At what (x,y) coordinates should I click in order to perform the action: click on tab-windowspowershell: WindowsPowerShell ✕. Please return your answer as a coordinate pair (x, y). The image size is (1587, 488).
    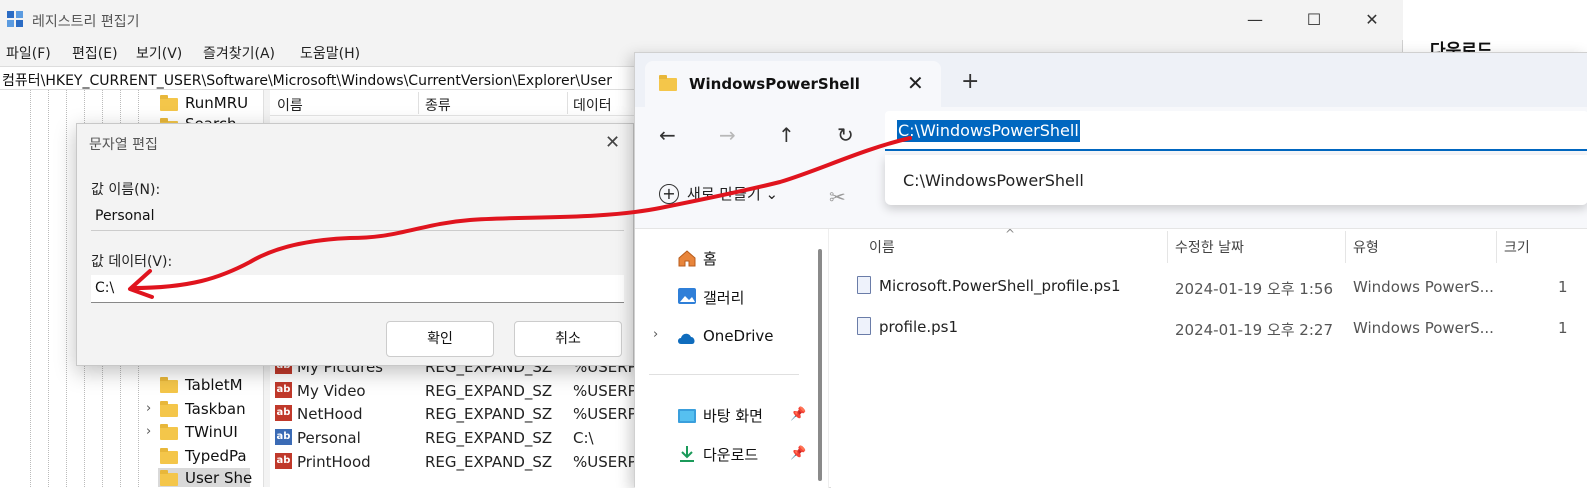
    Looking at the image, I should click on (793, 84).